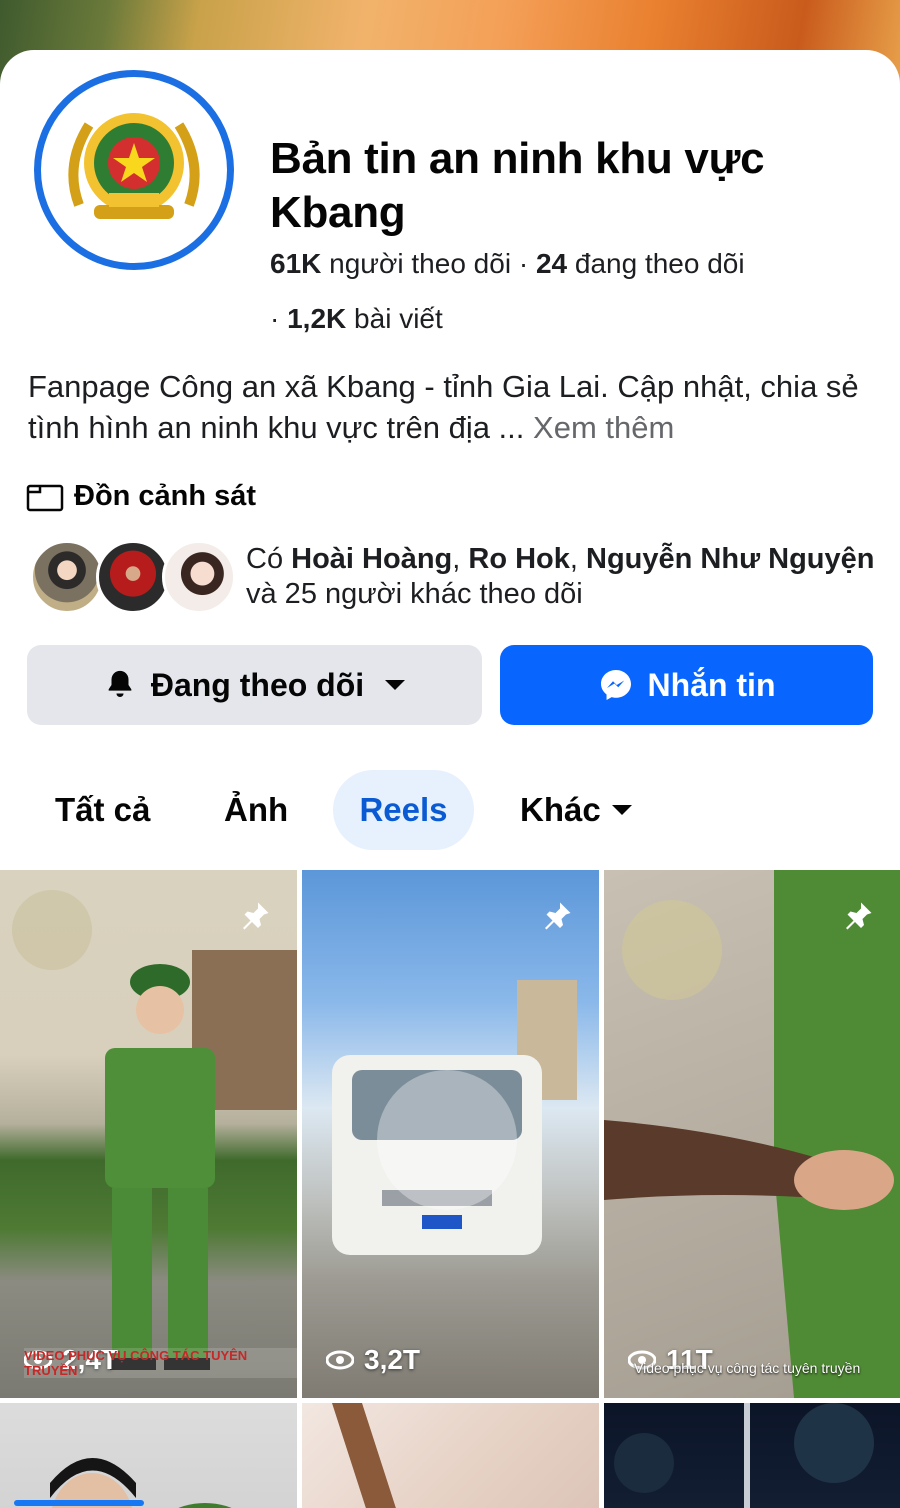 The height and width of the screenshot is (1508, 900). I want to click on message-button: Nhắn tin, so click(686, 685).